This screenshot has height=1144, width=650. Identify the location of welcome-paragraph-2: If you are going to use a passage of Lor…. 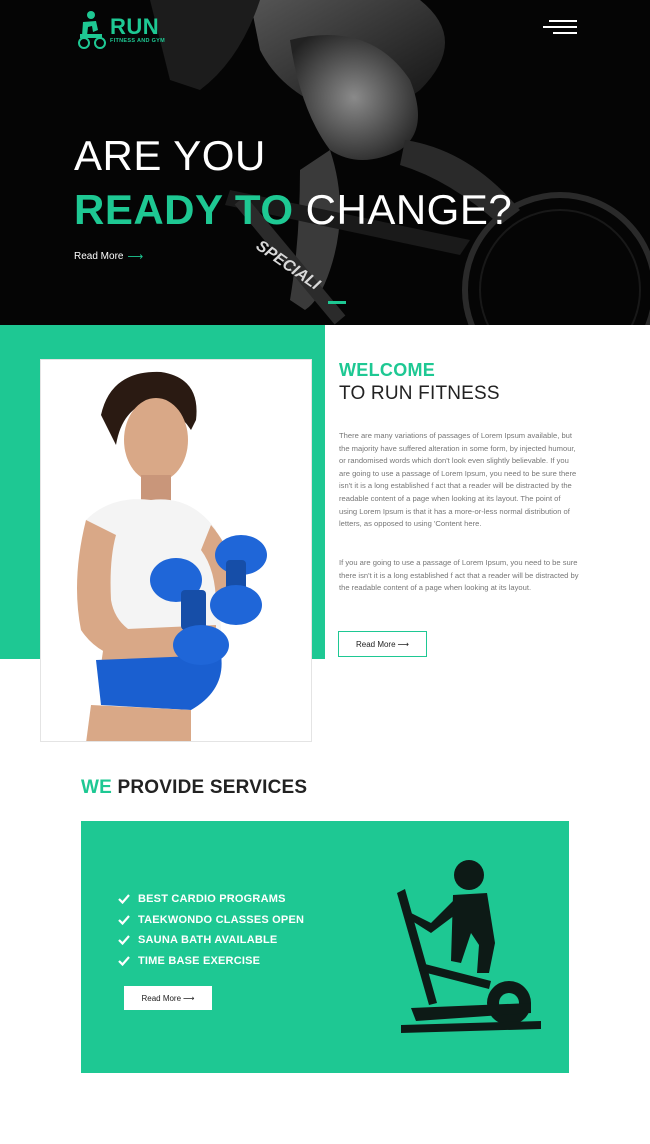
(459, 575).